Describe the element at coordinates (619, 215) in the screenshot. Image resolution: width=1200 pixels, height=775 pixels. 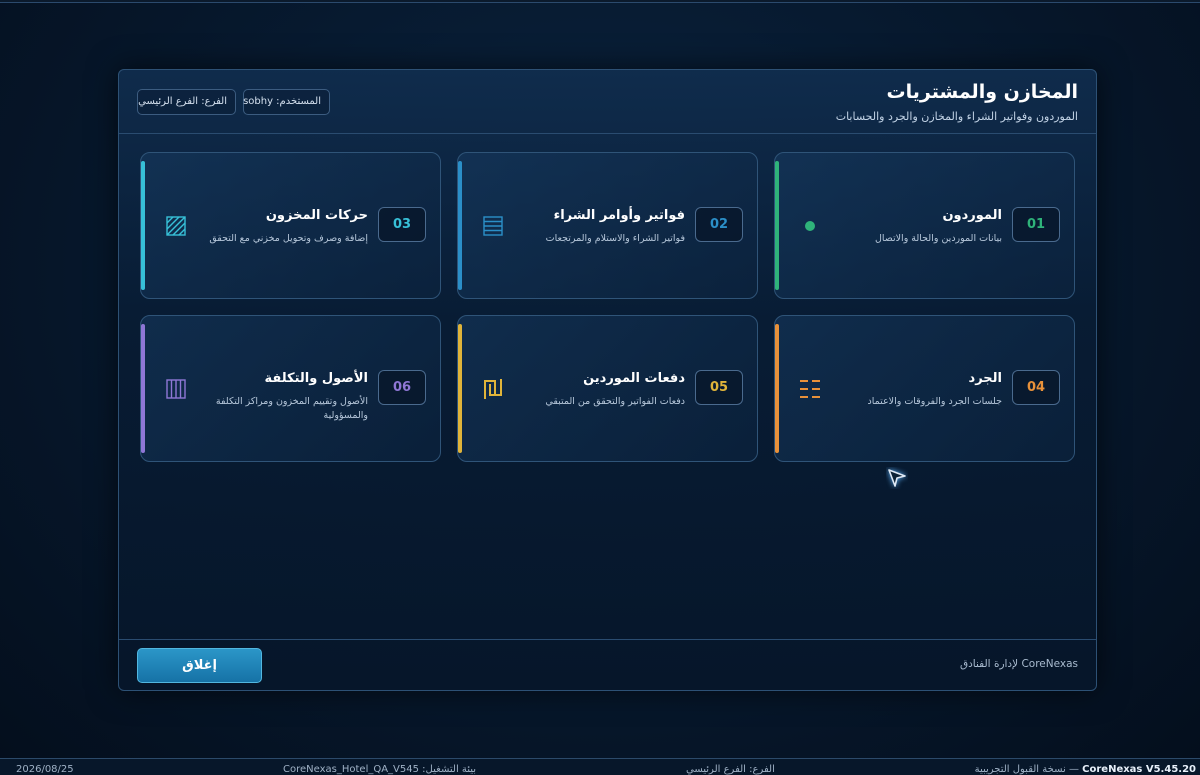
I see `card-title: فواتير وأوامر الشراء` at that location.